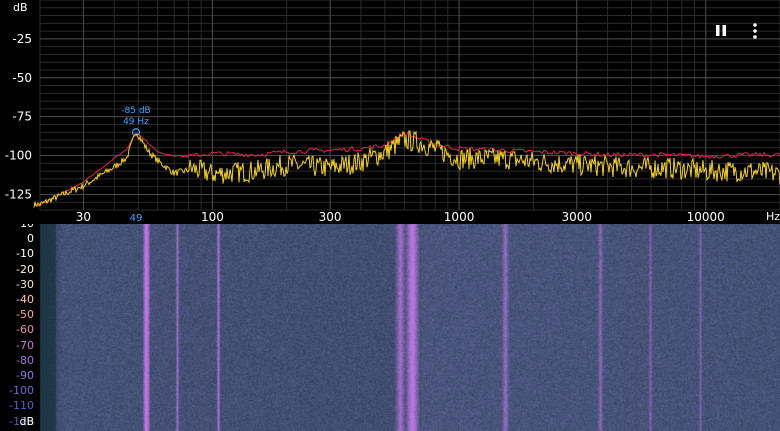 Image resolution: width=780 pixels, height=431 pixels. I want to click on hz-unit-label: Hz, so click(773, 216).